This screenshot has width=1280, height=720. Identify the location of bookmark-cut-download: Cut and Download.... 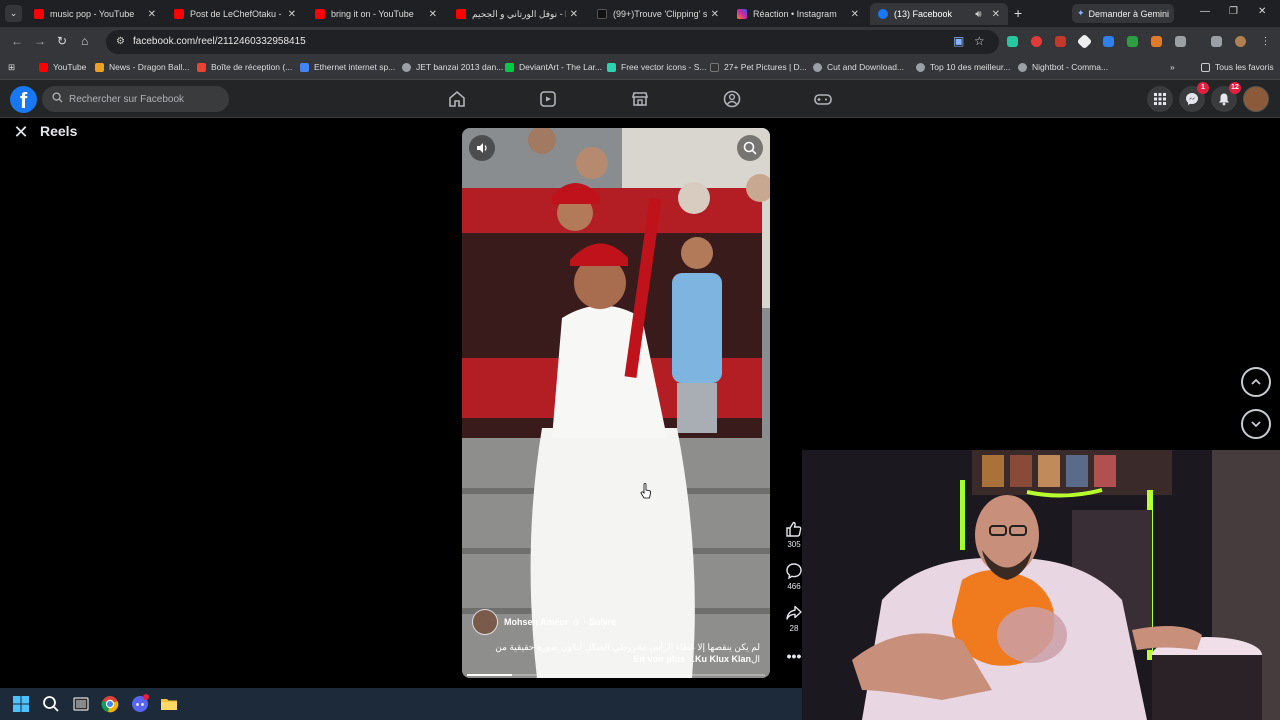
(858, 67).